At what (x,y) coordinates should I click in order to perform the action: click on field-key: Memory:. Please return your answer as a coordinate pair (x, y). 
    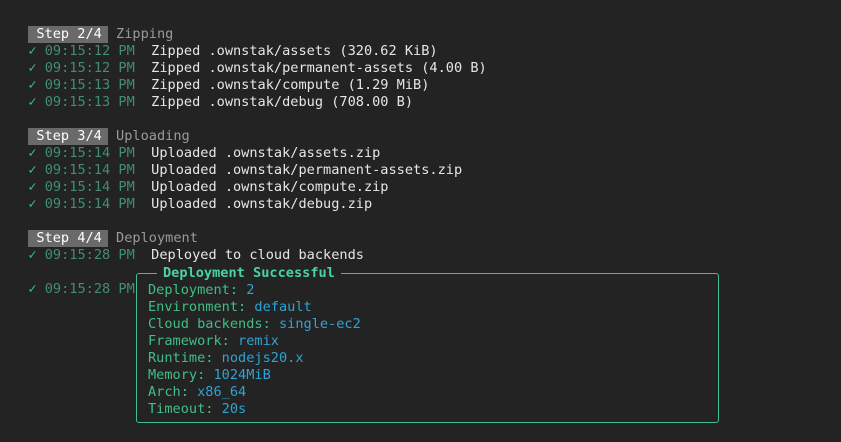
    Looking at the image, I should click on (177, 375).